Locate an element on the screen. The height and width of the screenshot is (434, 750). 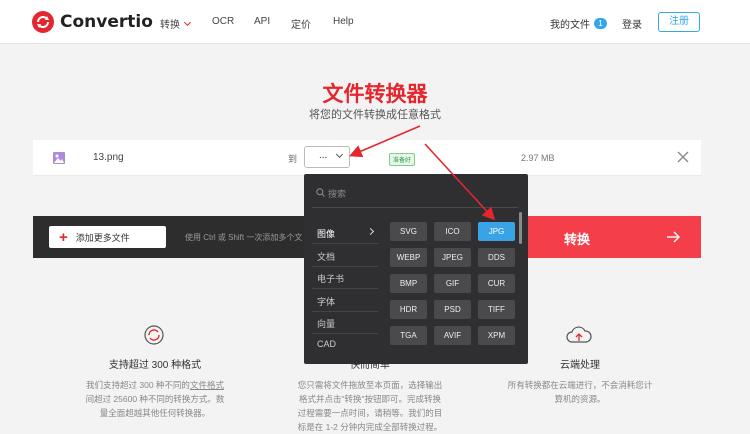
format-option-webp: WEBP is located at coordinates (408, 257).